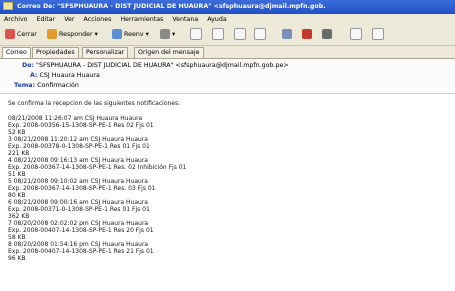 This screenshot has width=455, height=291. I want to click on toolbar: Cerrar Responder ▾ Reenv ▾ ▾, so click(227, 35).